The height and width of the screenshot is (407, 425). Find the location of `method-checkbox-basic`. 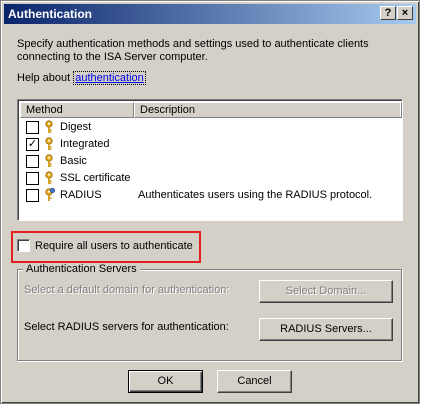

method-checkbox-basic is located at coordinates (32, 161).